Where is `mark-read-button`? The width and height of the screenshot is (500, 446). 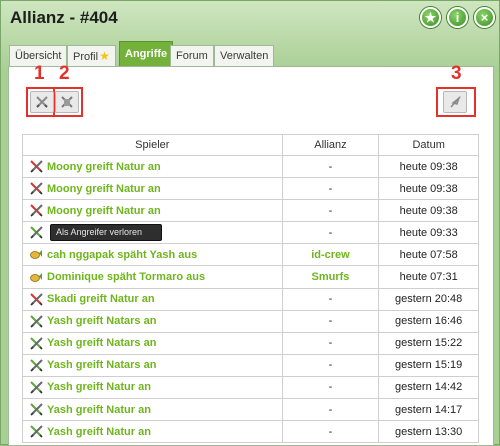
mark-read-button is located at coordinates (455, 102).